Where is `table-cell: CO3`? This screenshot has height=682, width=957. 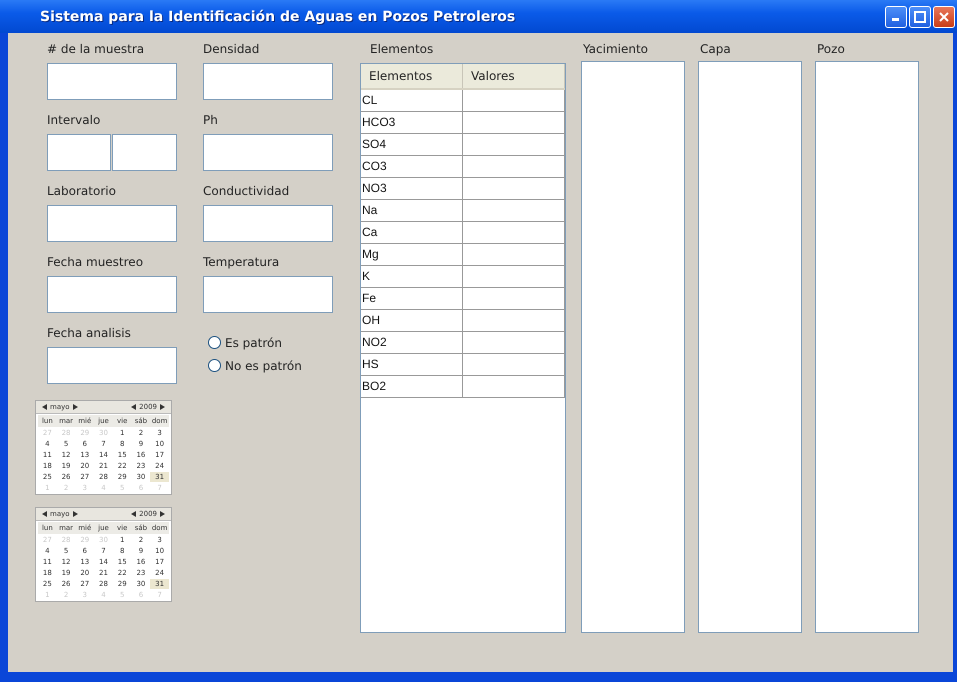 table-cell: CO3 is located at coordinates (412, 166).